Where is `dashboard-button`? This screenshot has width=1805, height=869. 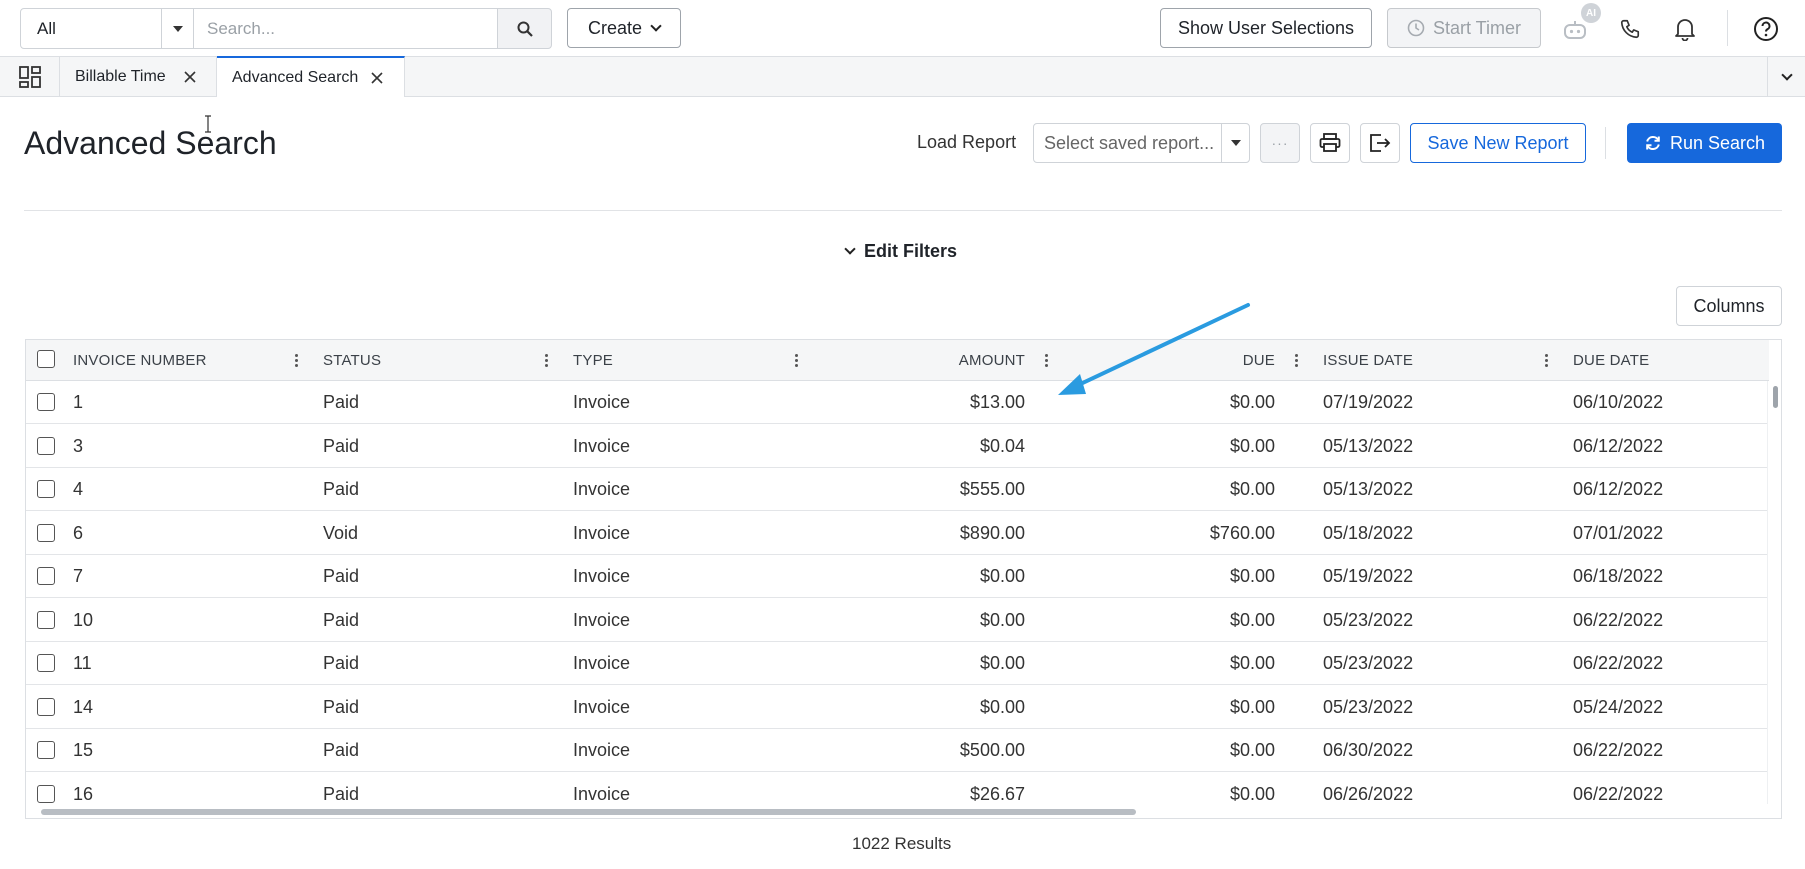
dashboard-button is located at coordinates (30, 77).